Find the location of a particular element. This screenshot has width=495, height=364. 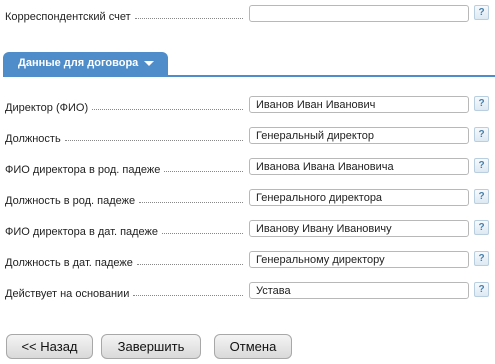

position-dative-label-wrap: Должность в дат. падеже is located at coordinates (125, 261).